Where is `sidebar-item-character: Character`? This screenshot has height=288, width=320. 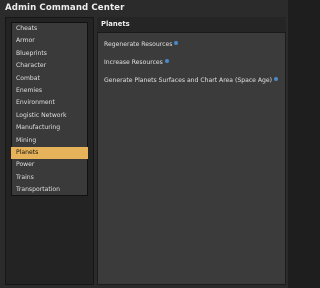 sidebar-item-character: Character is located at coordinates (49, 66).